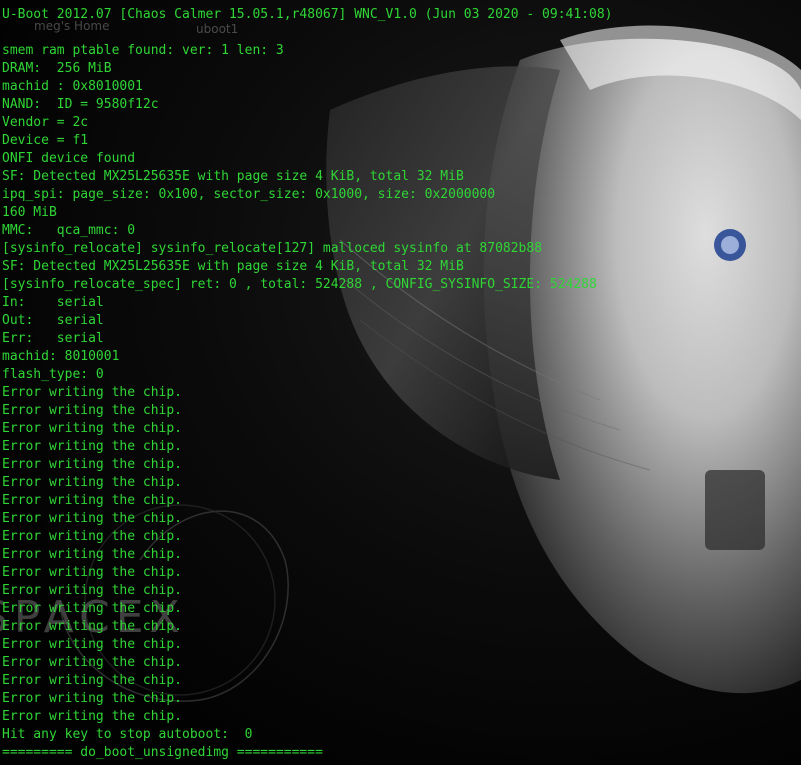  I want to click on terminal-line: Device = f1, so click(45, 140).